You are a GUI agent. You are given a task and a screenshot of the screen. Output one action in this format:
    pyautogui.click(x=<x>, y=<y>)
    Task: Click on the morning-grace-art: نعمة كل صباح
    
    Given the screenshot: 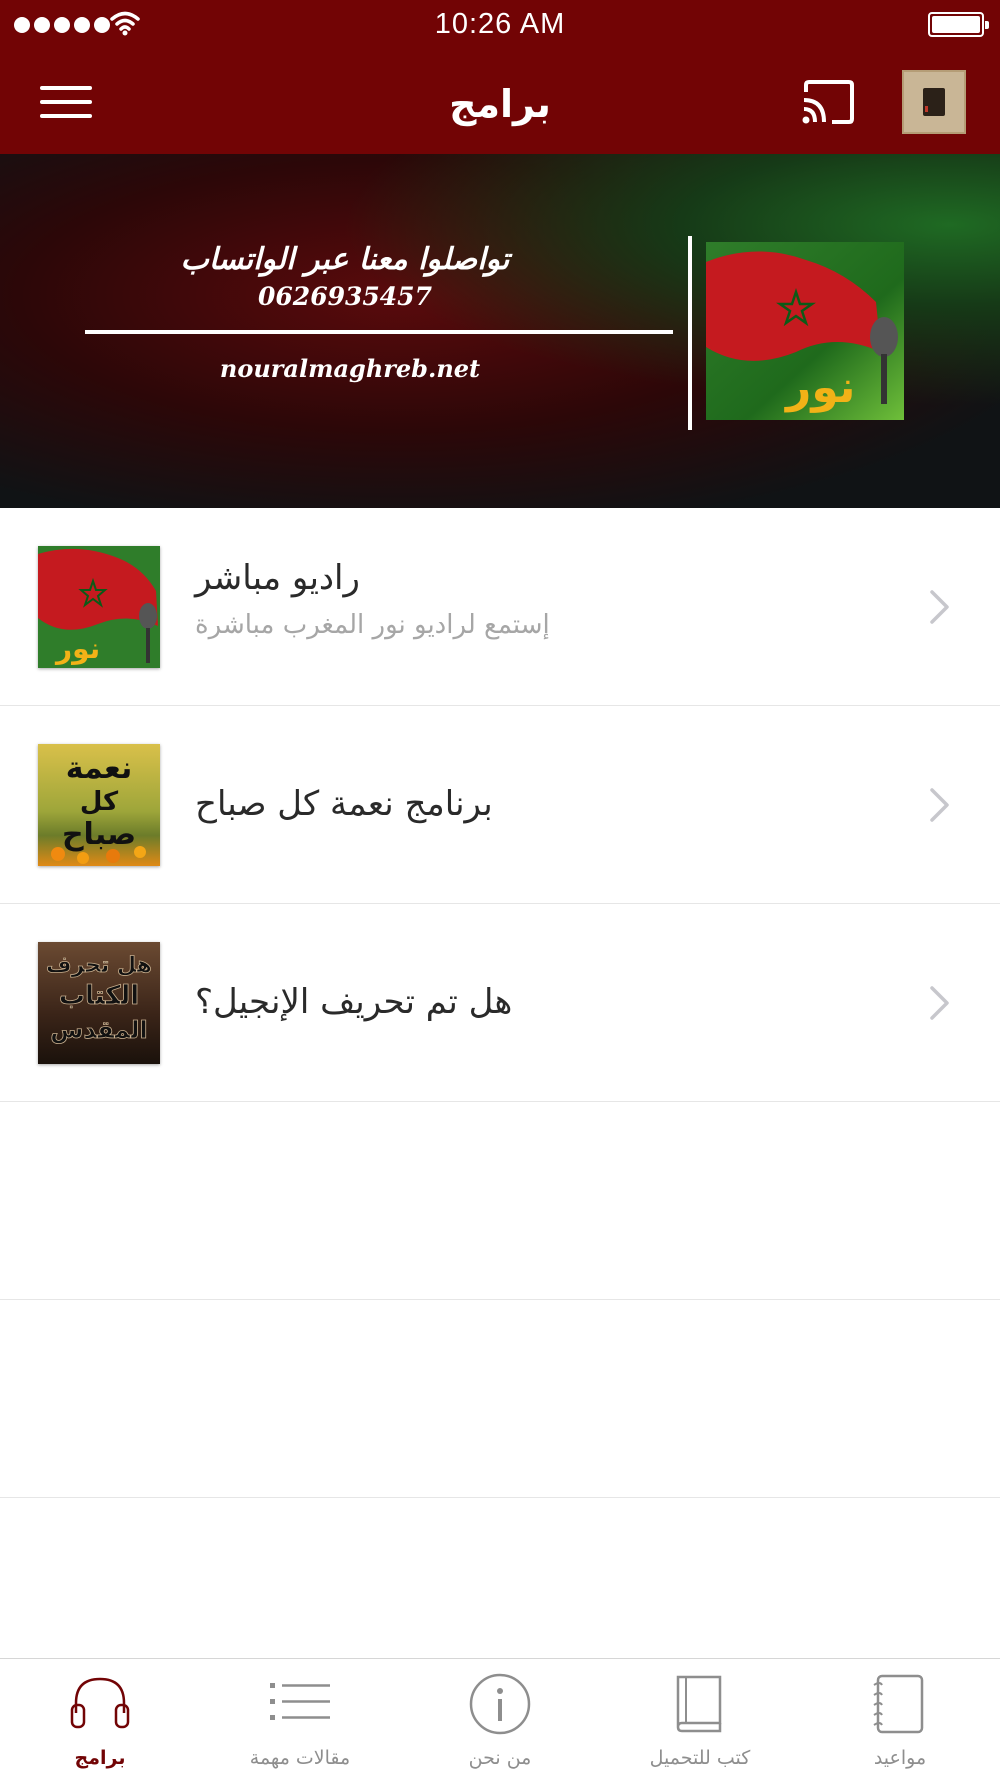 What is the action you would take?
    pyautogui.click(x=98, y=807)
    